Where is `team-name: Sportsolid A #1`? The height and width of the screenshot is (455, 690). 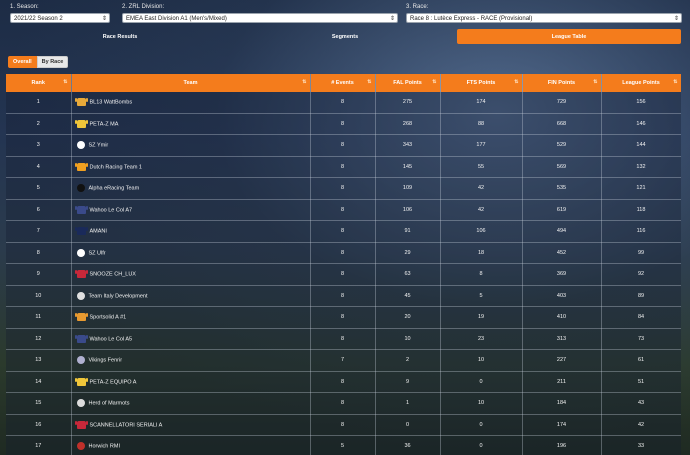
team-name: Sportsolid A #1 is located at coordinates (108, 318).